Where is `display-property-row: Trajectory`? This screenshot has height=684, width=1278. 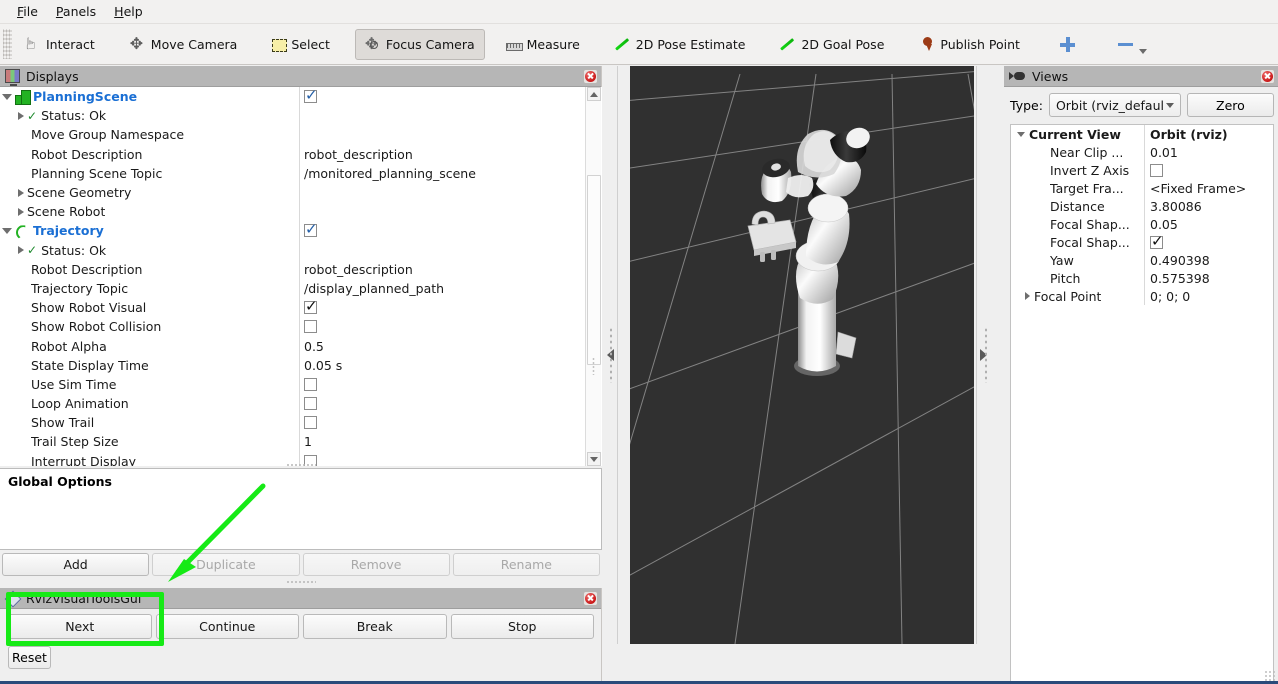
display-property-row: Trajectory is located at coordinates (301, 231).